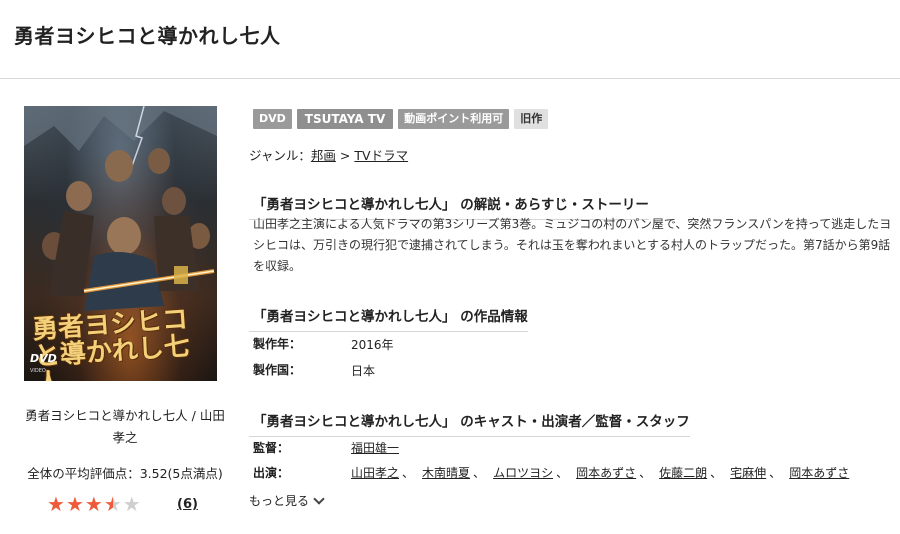  I want to click on badge-dvd: DVD, so click(272, 119).